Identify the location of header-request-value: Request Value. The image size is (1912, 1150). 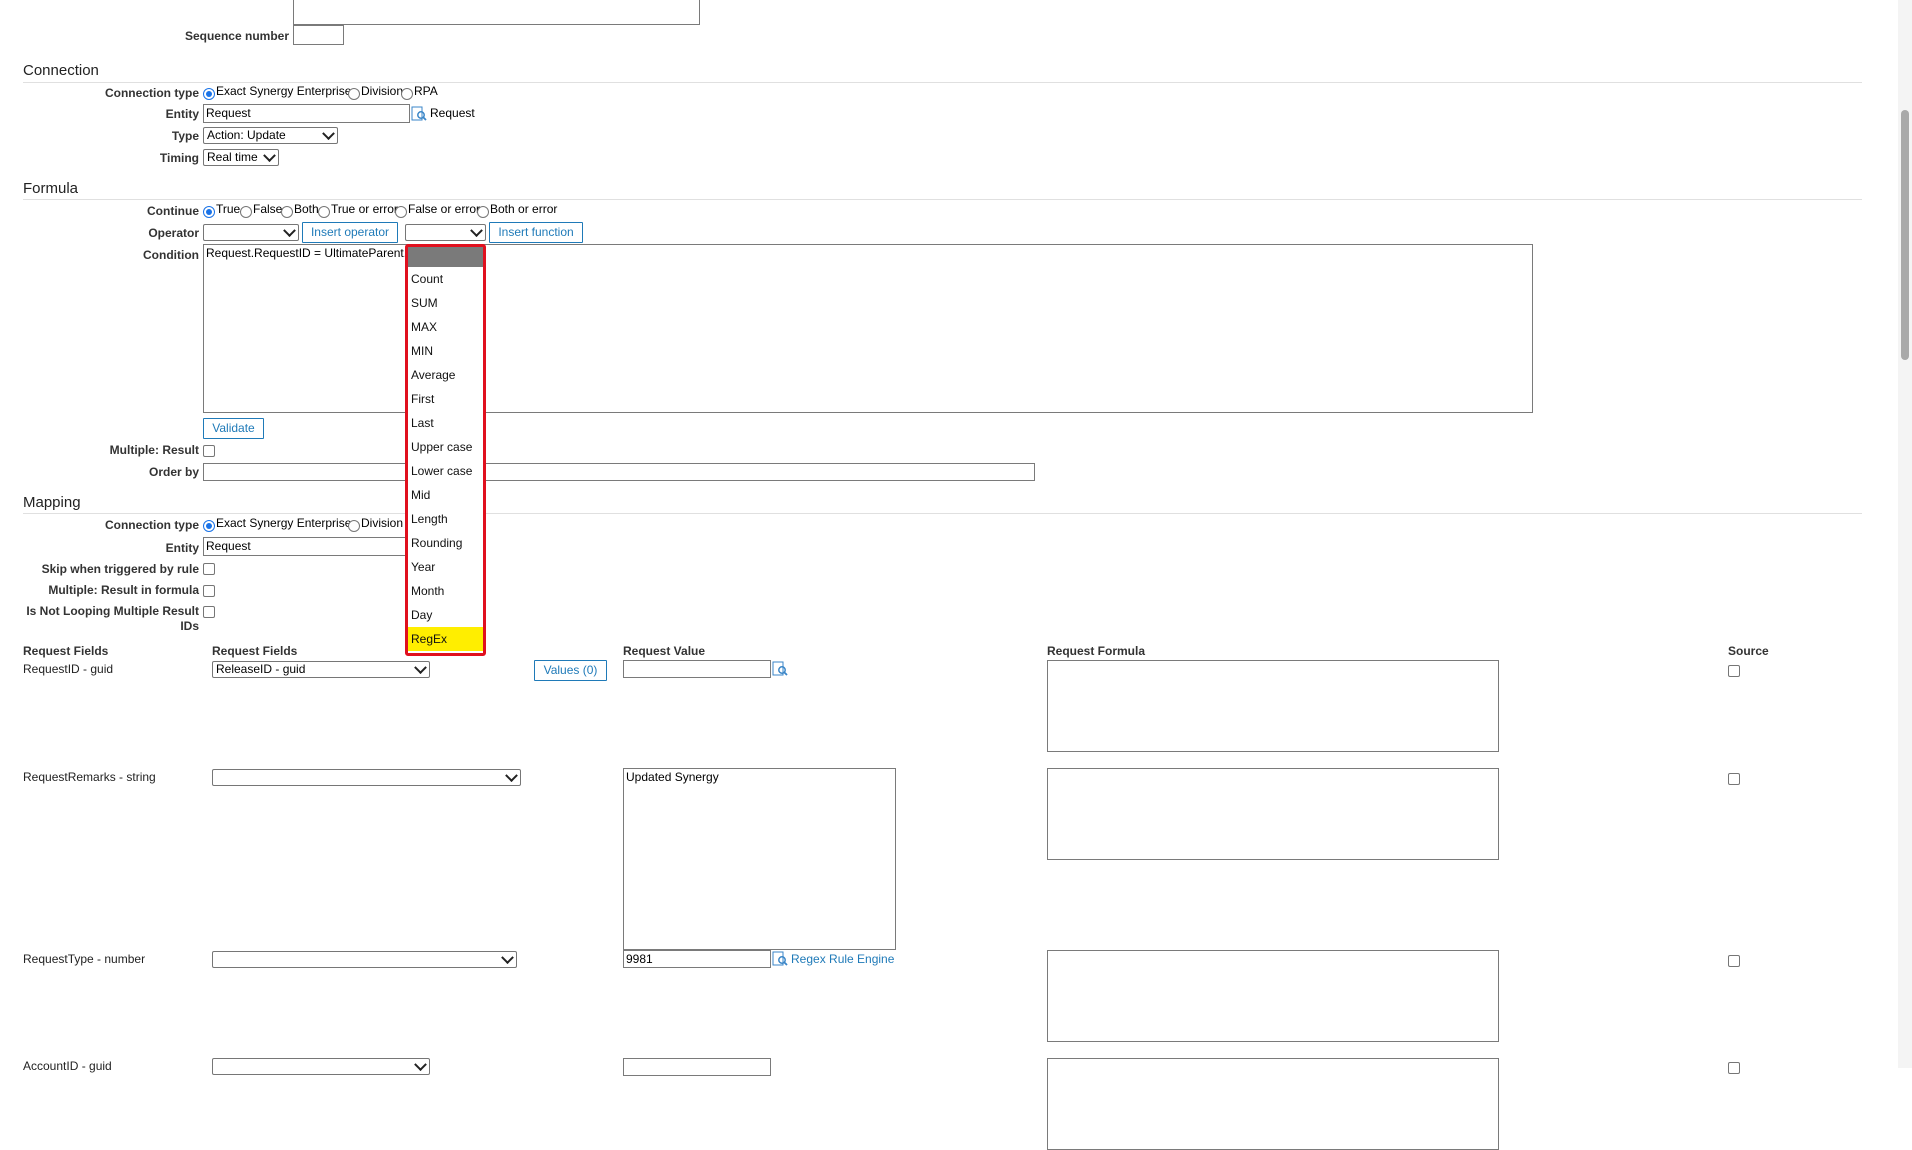
(664, 651).